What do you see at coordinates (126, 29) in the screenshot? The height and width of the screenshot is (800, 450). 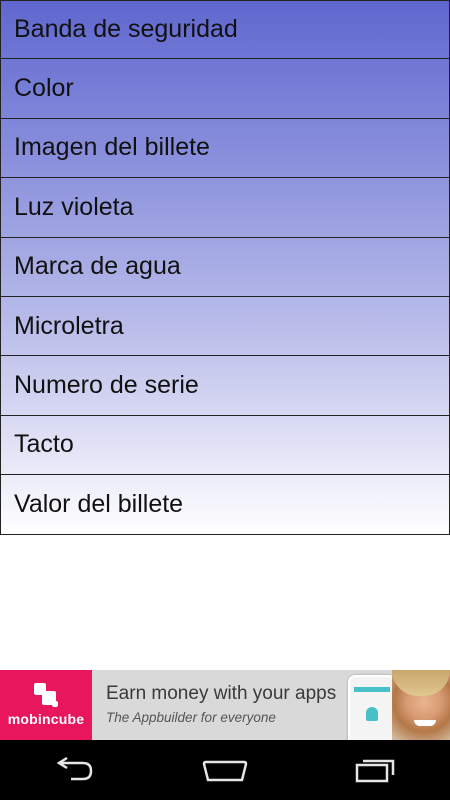 I see `menu-item-label: Banda de seguridad` at bounding box center [126, 29].